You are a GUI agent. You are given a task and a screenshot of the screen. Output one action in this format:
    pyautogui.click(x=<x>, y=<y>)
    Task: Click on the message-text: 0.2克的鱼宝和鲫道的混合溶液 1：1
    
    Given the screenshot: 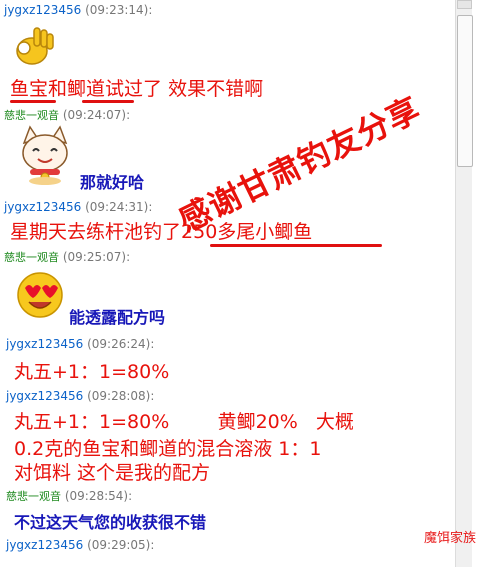 What is the action you would take?
    pyautogui.click(x=168, y=449)
    